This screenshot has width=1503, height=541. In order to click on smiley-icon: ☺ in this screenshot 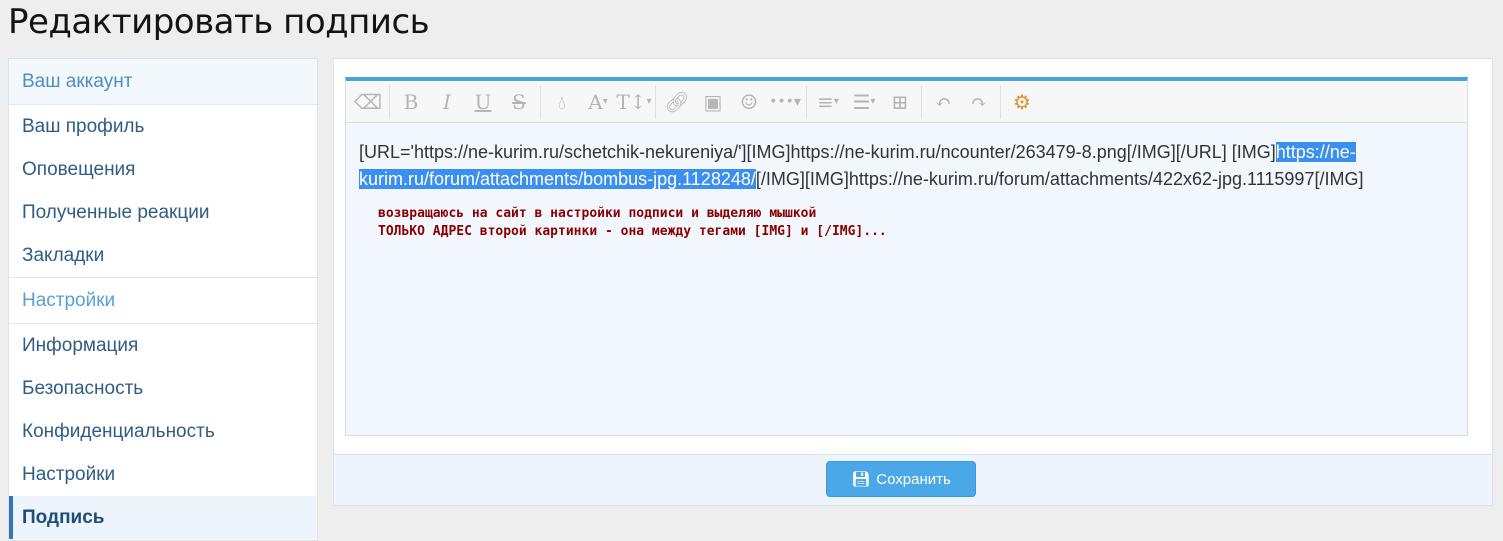, I will do `click(749, 102)`.